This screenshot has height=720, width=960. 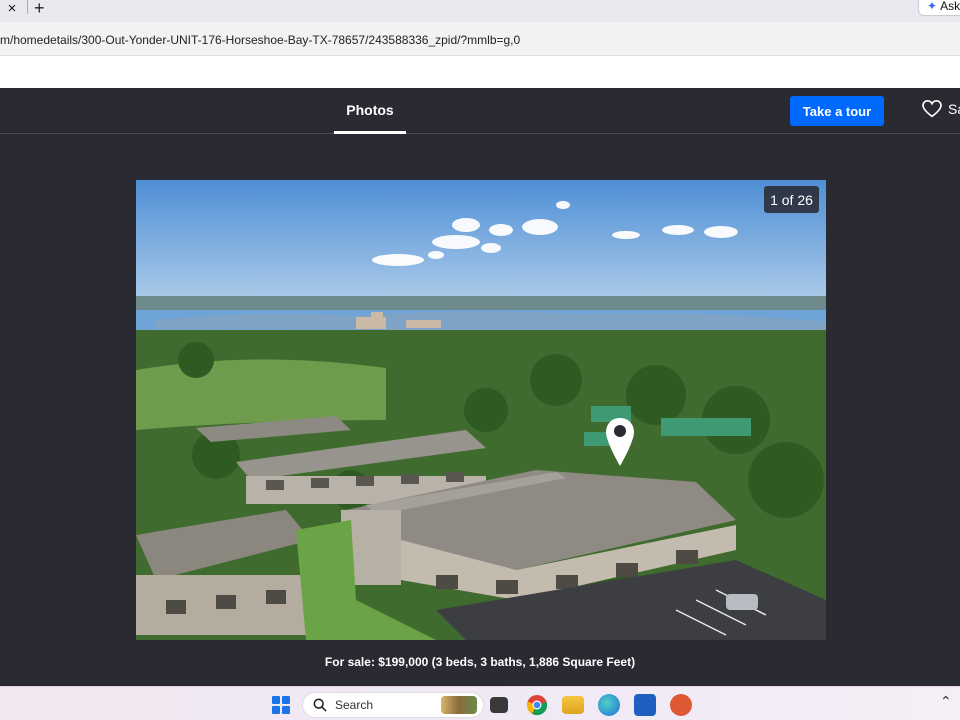 I want to click on save-label: Sa, so click(x=954, y=109).